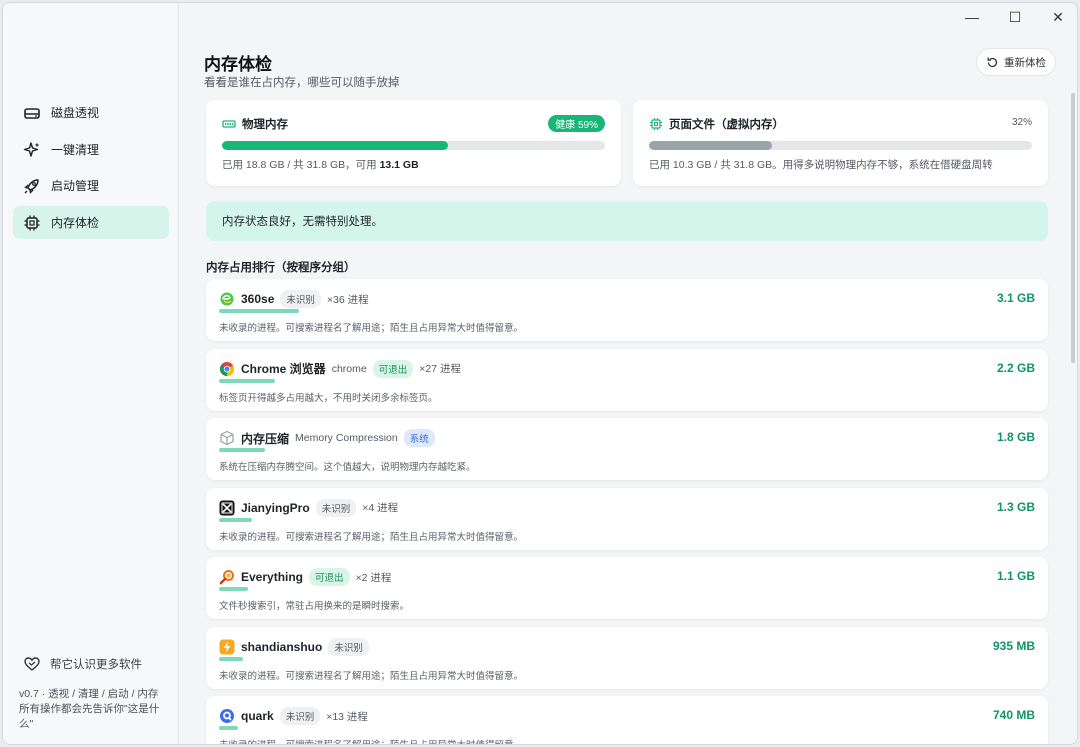 This screenshot has height=747, width=1080. What do you see at coordinates (440, 369) in the screenshot?
I see `process-count: ×27 进程` at bounding box center [440, 369].